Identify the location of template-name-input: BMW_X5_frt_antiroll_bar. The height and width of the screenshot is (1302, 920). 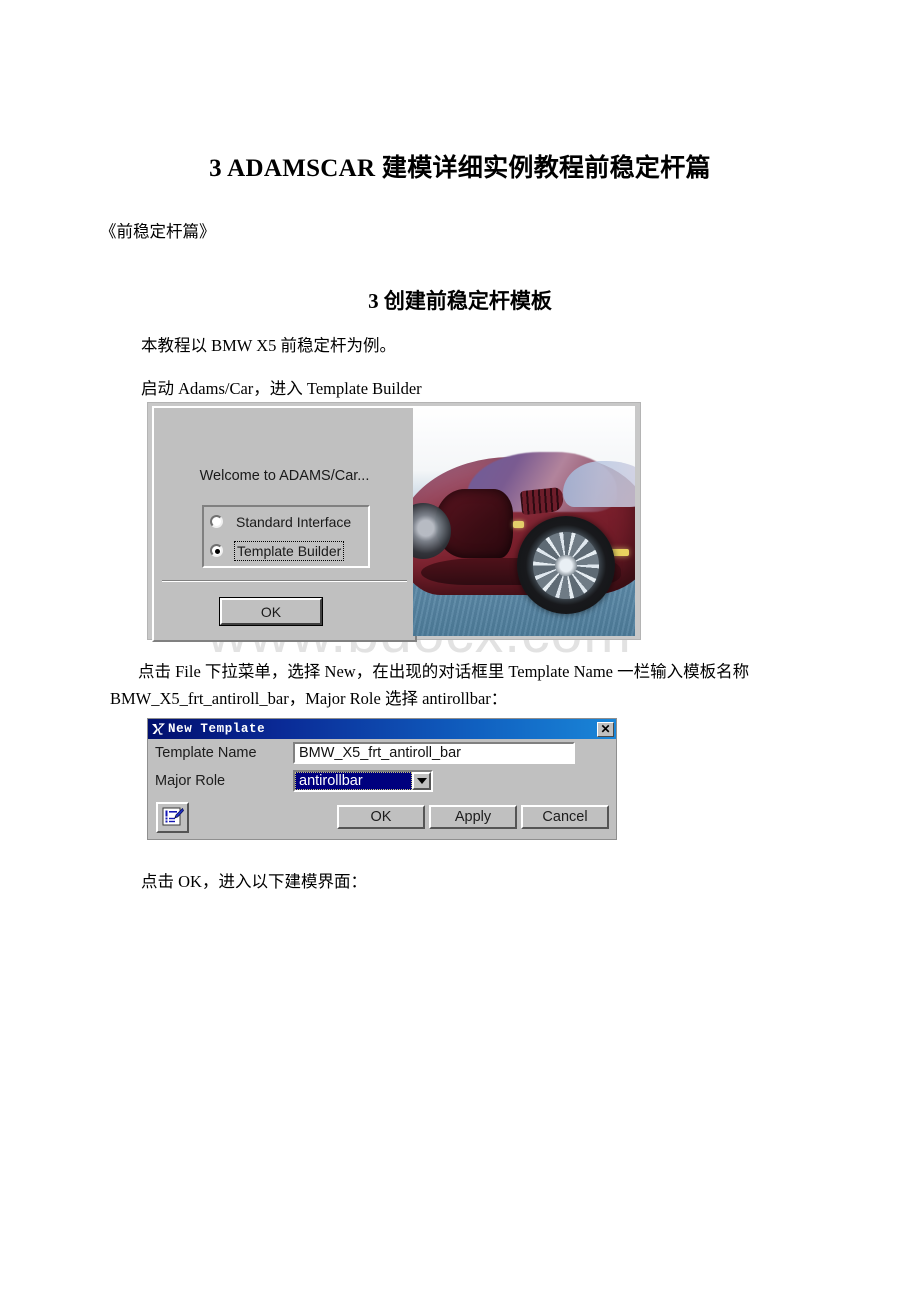
(434, 753).